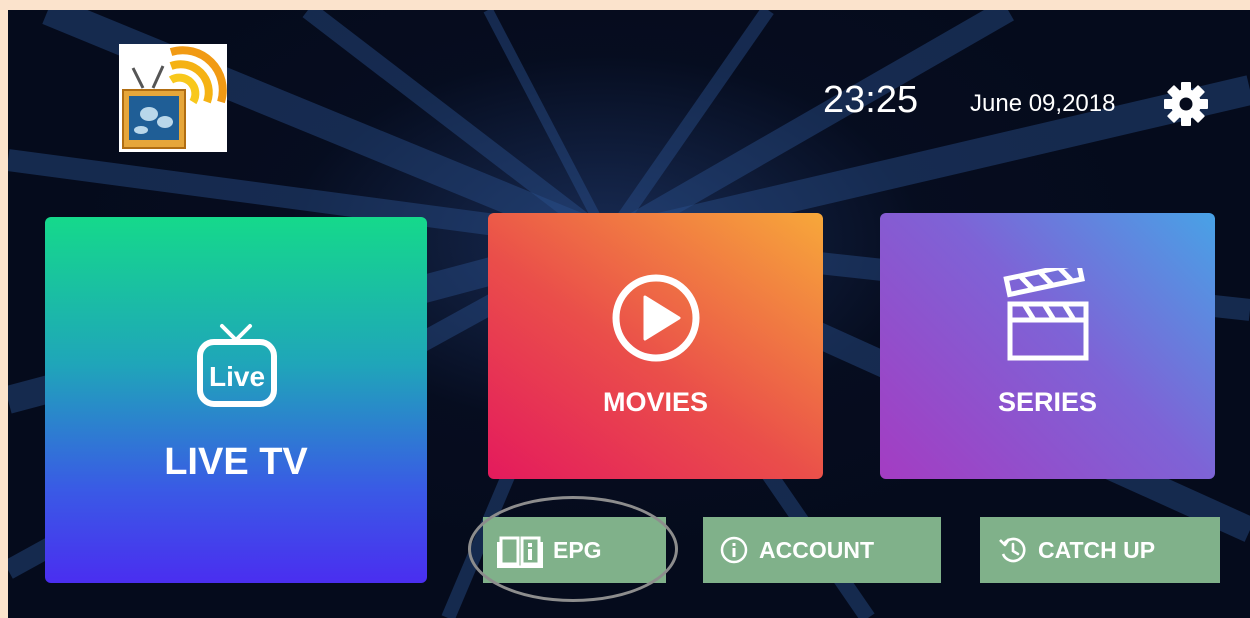 The width and height of the screenshot is (1250, 618). Describe the element at coordinates (871, 100) in the screenshot. I see `clock-time: 23:25` at that location.